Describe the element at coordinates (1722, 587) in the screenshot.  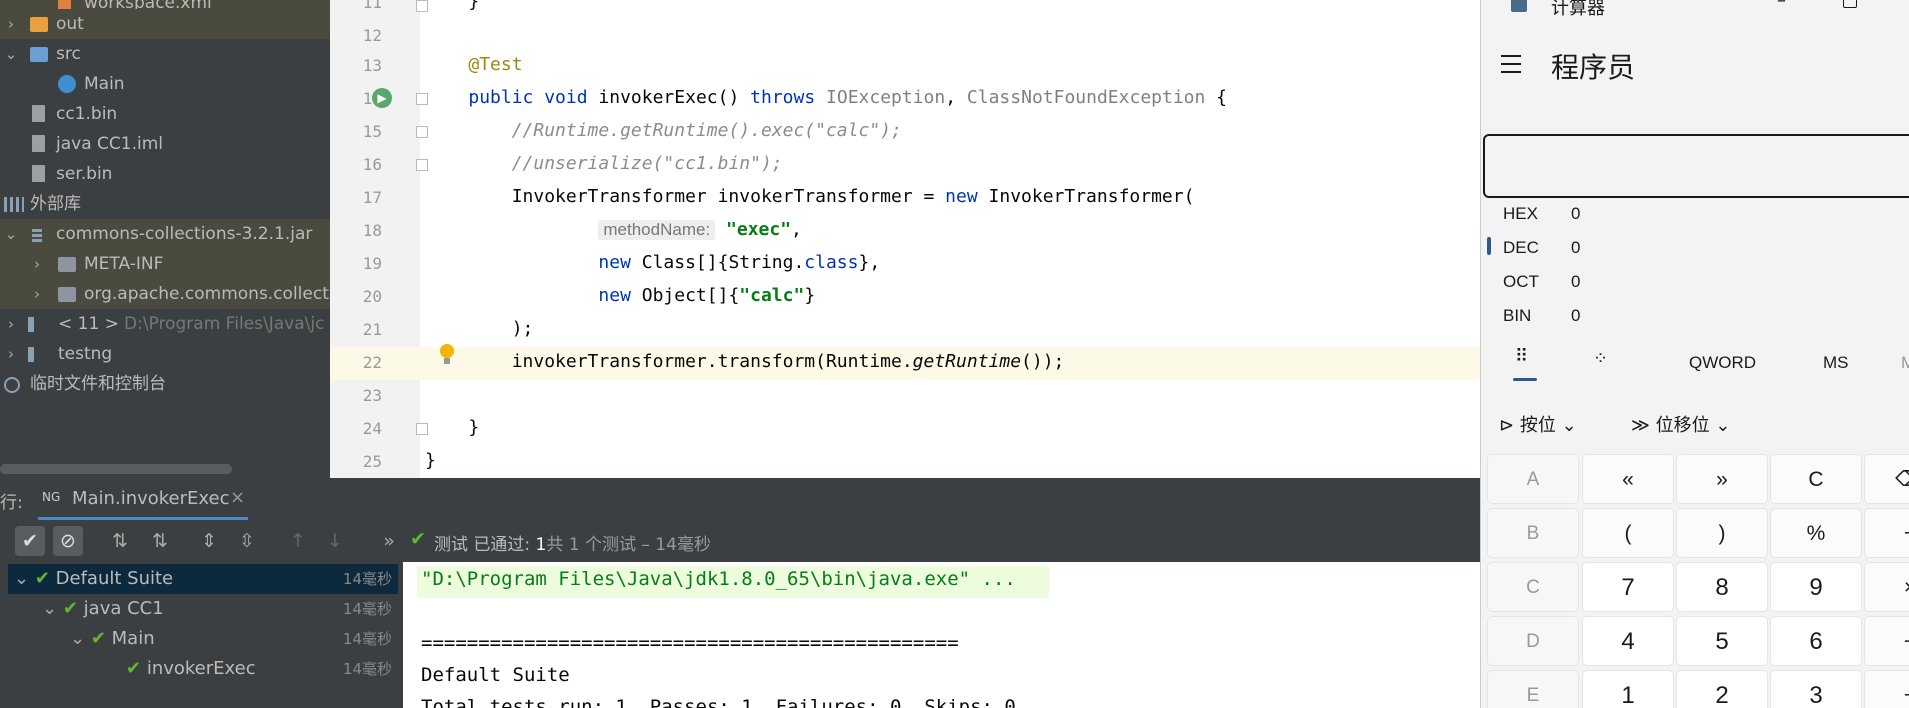
I see `key-8: 8` at that location.